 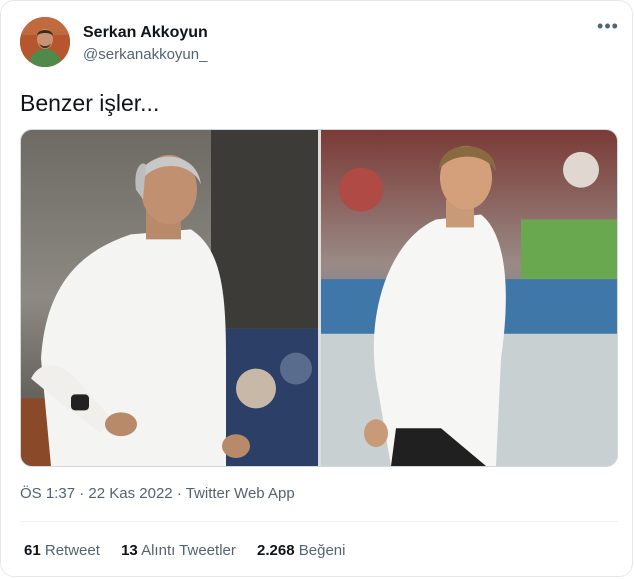 What do you see at coordinates (47, 493) in the screenshot?
I see `tweet-time: ÖS 1:37` at bounding box center [47, 493].